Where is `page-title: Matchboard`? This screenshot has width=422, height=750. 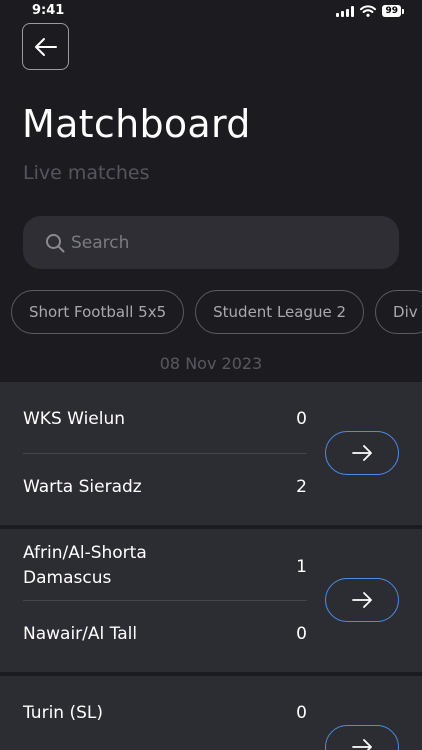 page-title: Matchboard is located at coordinates (136, 124).